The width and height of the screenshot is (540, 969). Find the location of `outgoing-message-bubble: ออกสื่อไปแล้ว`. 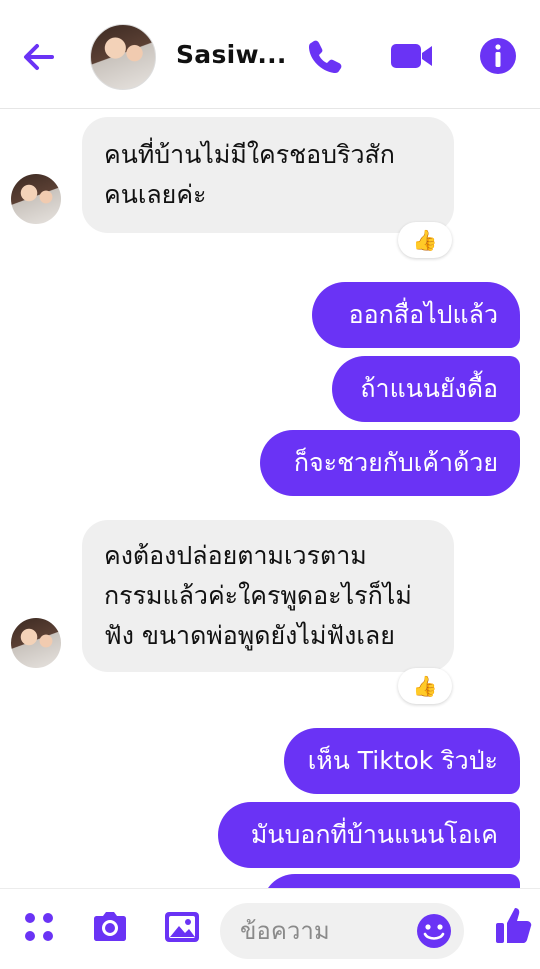

outgoing-message-bubble: ออกสื่อไปแล้ว is located at coordinates (416, 315).